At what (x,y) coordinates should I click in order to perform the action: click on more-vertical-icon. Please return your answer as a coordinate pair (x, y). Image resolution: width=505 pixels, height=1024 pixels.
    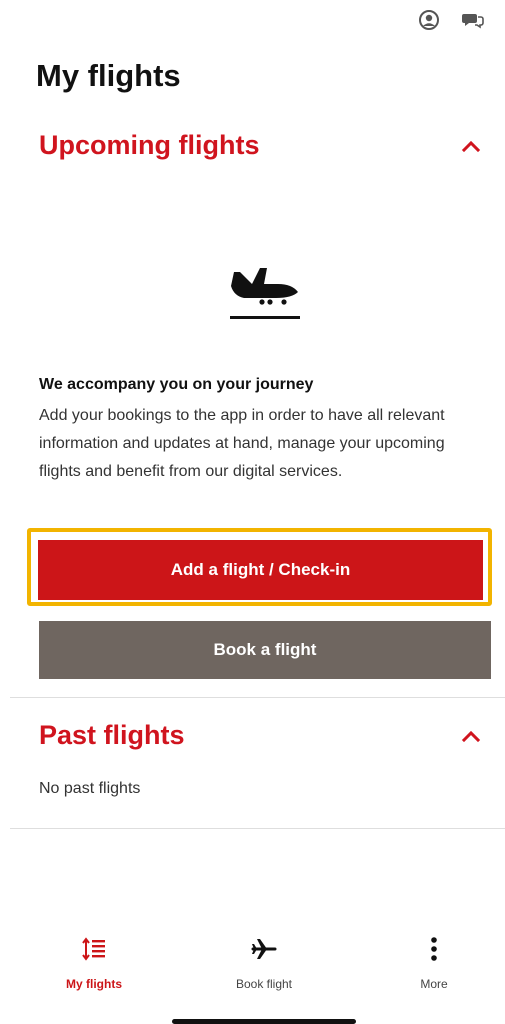
    Looking at the image, I should click on (434, 949).